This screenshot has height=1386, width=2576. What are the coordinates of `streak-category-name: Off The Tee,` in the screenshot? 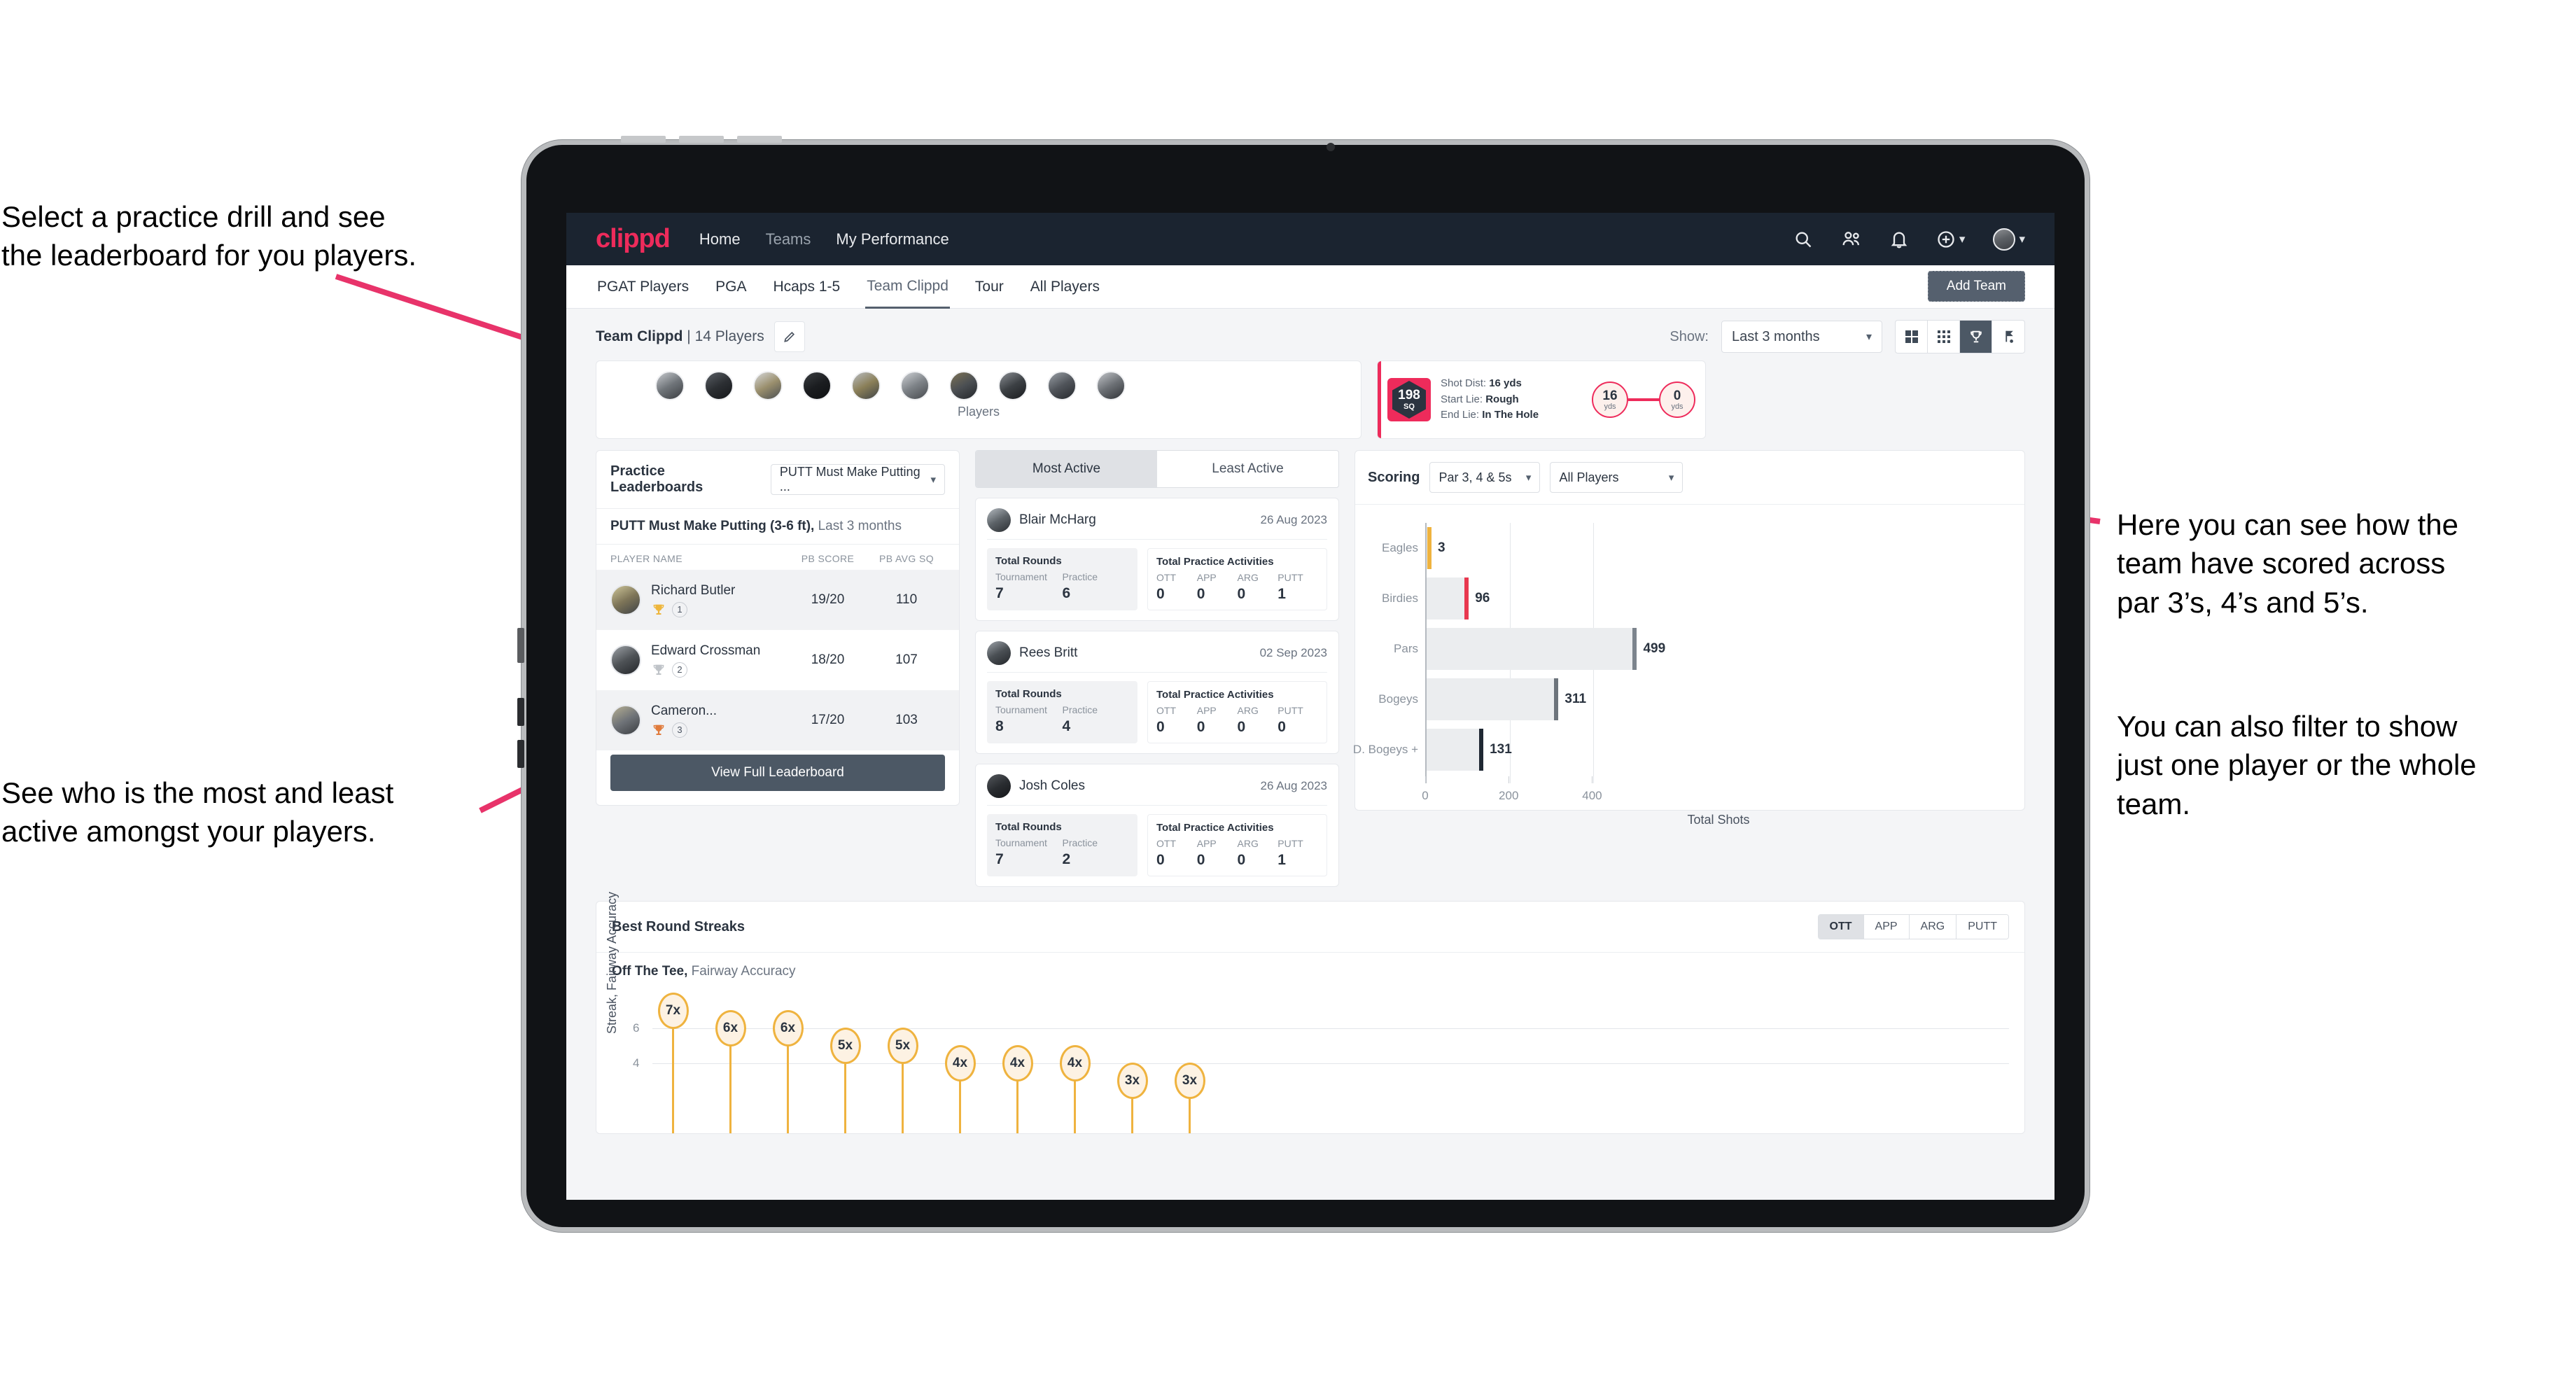 It's located at (650, 971).